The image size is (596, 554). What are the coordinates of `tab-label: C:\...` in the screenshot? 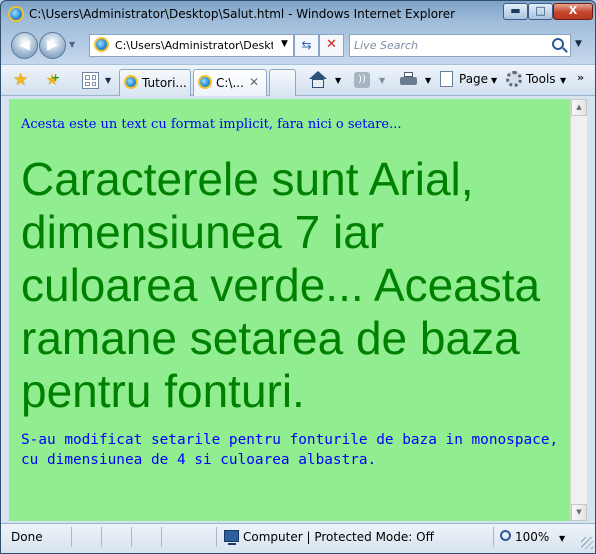 It's located at (230, 83).